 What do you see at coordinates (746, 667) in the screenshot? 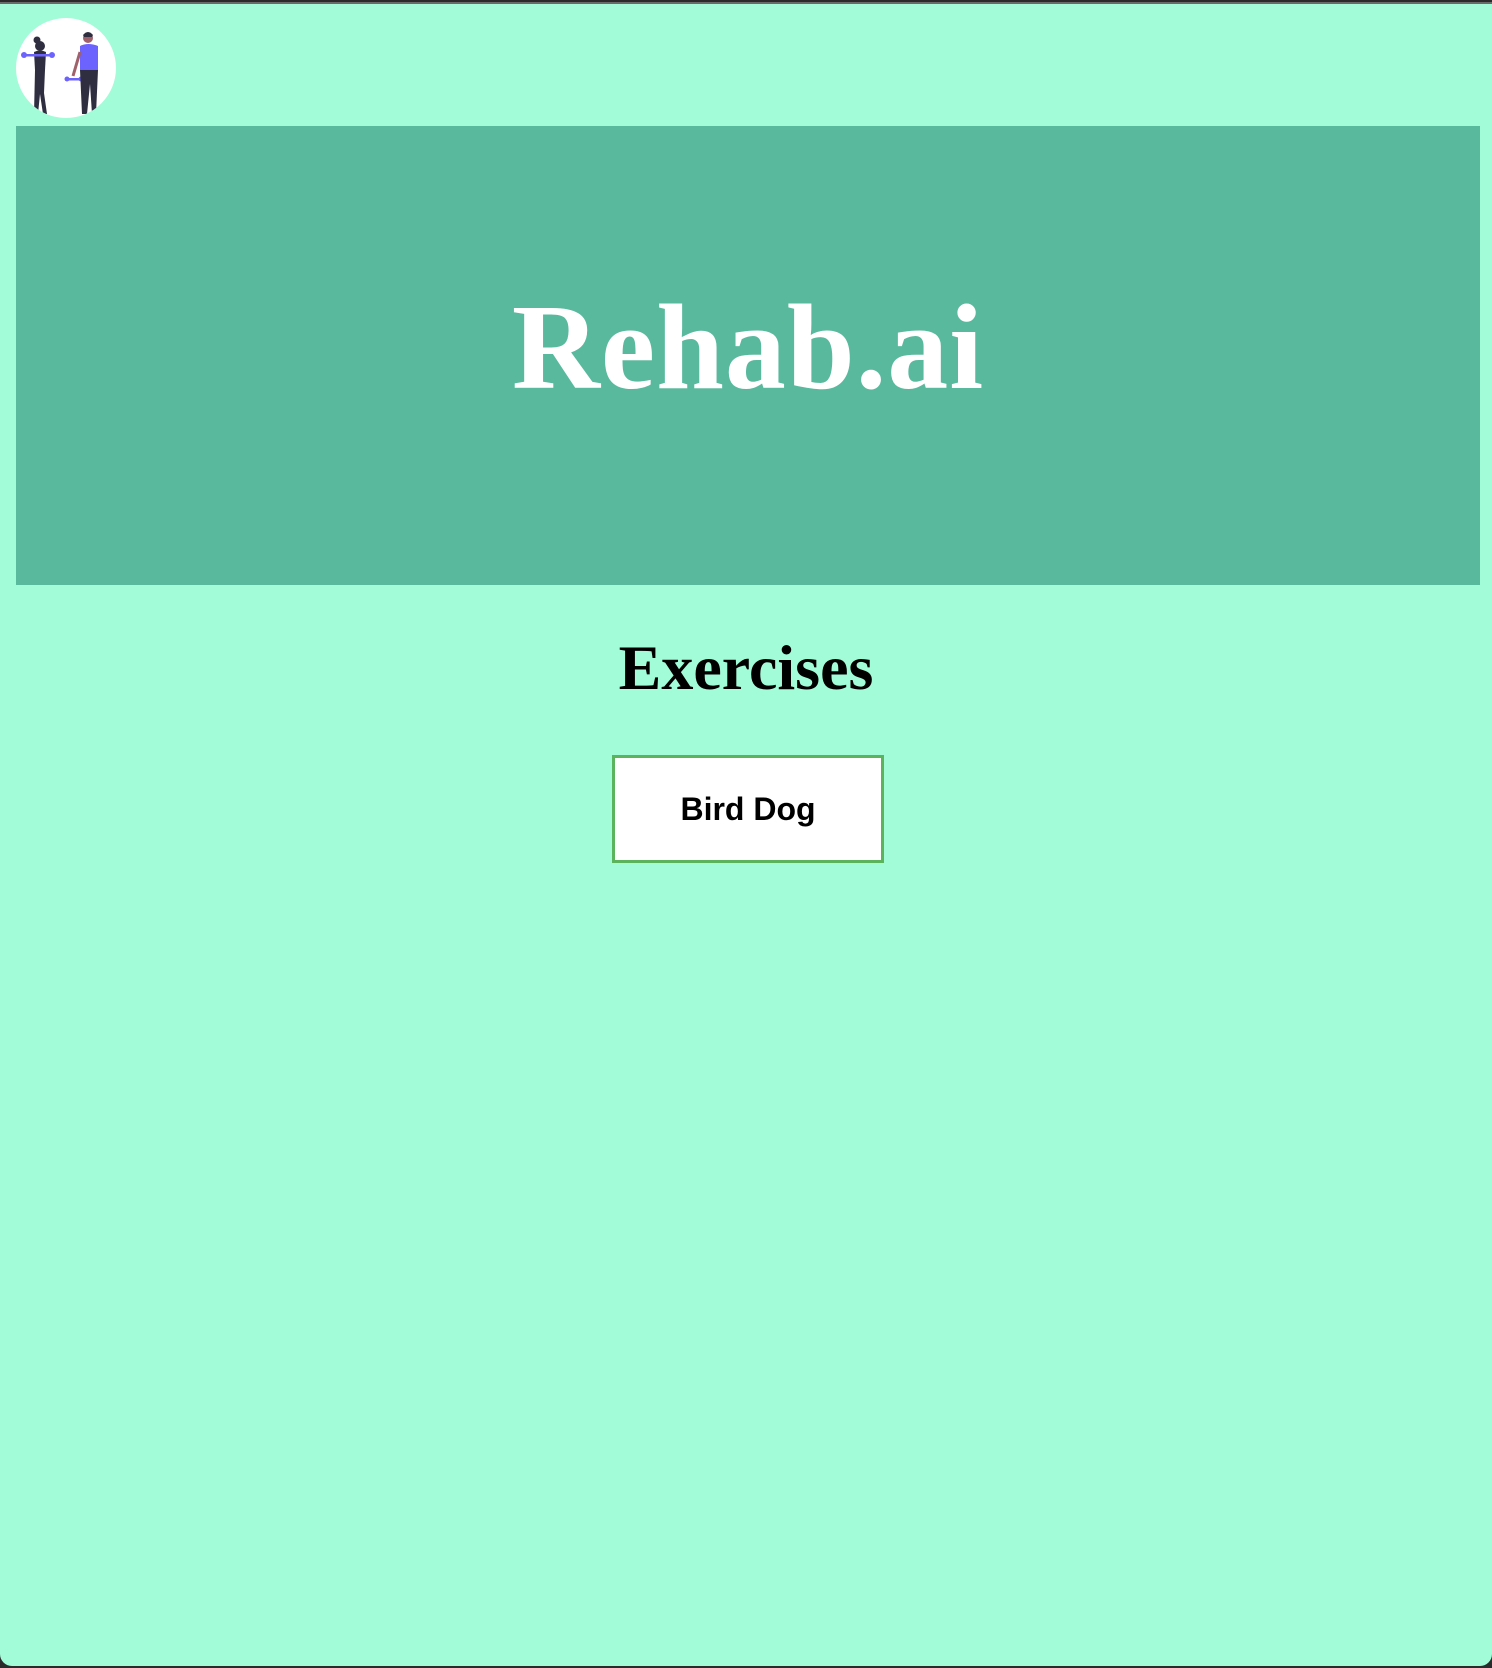
I see `exercises-heading: Exercises` at bounding box center [746, 667].